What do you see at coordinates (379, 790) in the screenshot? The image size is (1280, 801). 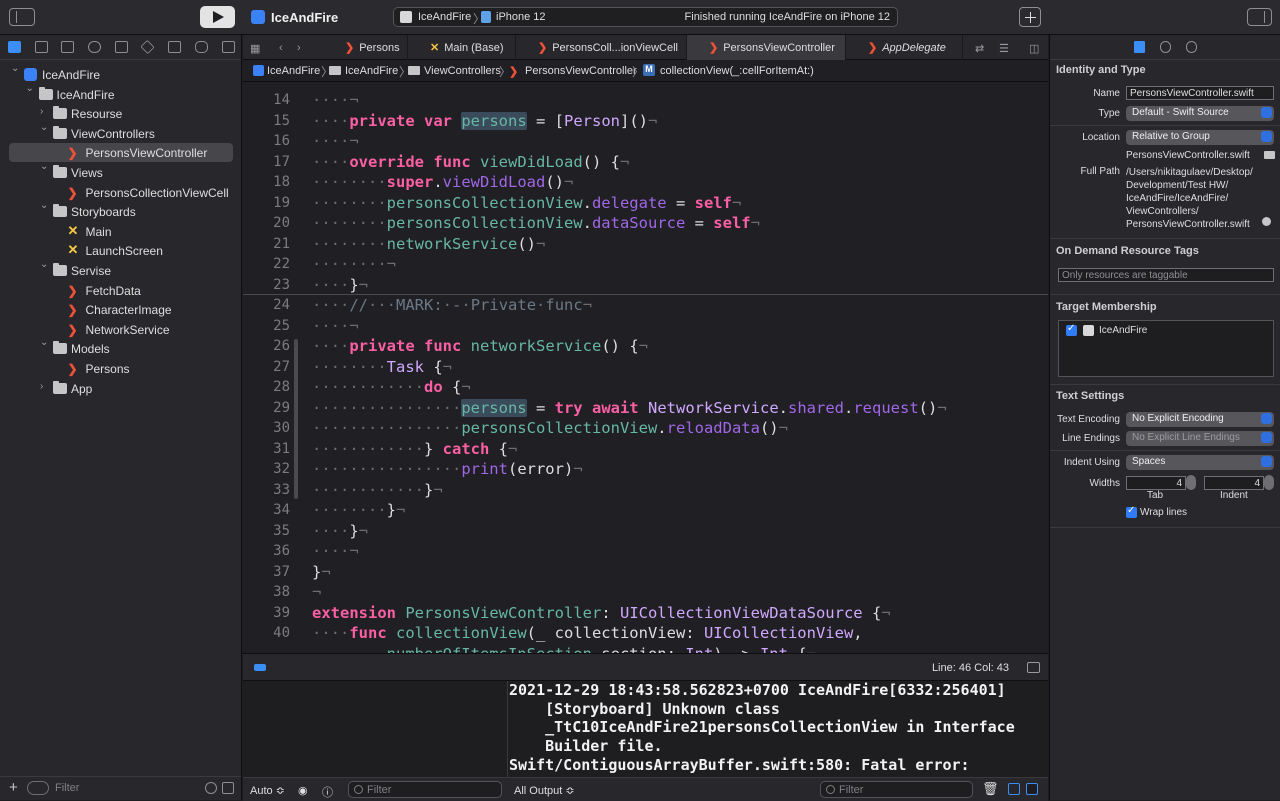 I see `variables-filter-input: Filter` at bounding box center [379, 790].